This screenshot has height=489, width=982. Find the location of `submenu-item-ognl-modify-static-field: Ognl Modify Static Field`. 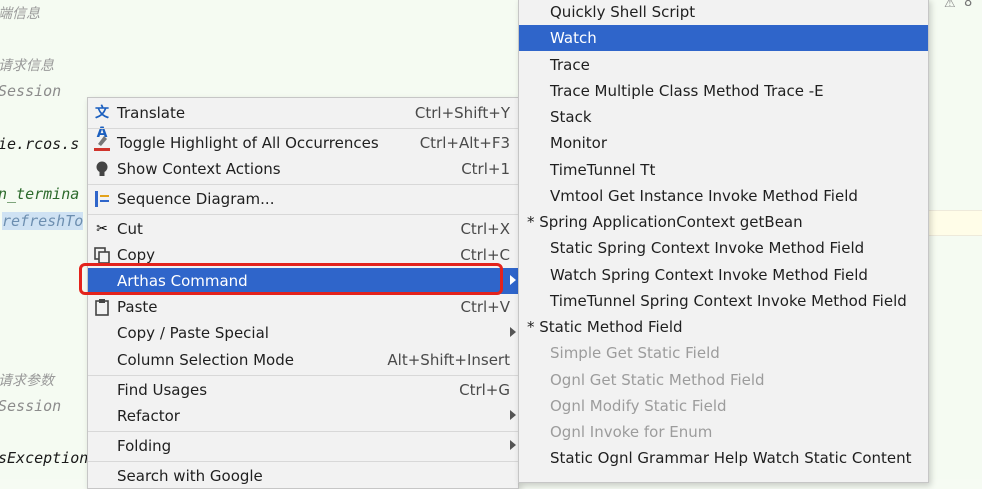

submenu-item-ognl-modify-static-field: Ognl Modify Static Field is located at coordinates (723, 406).